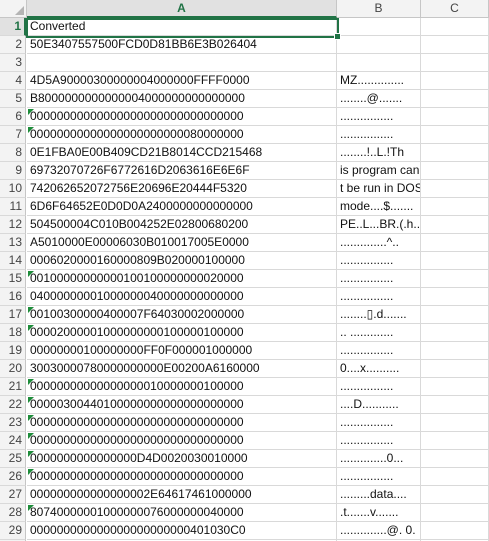  I want to click on column-header-a: A, so click(182, 9).